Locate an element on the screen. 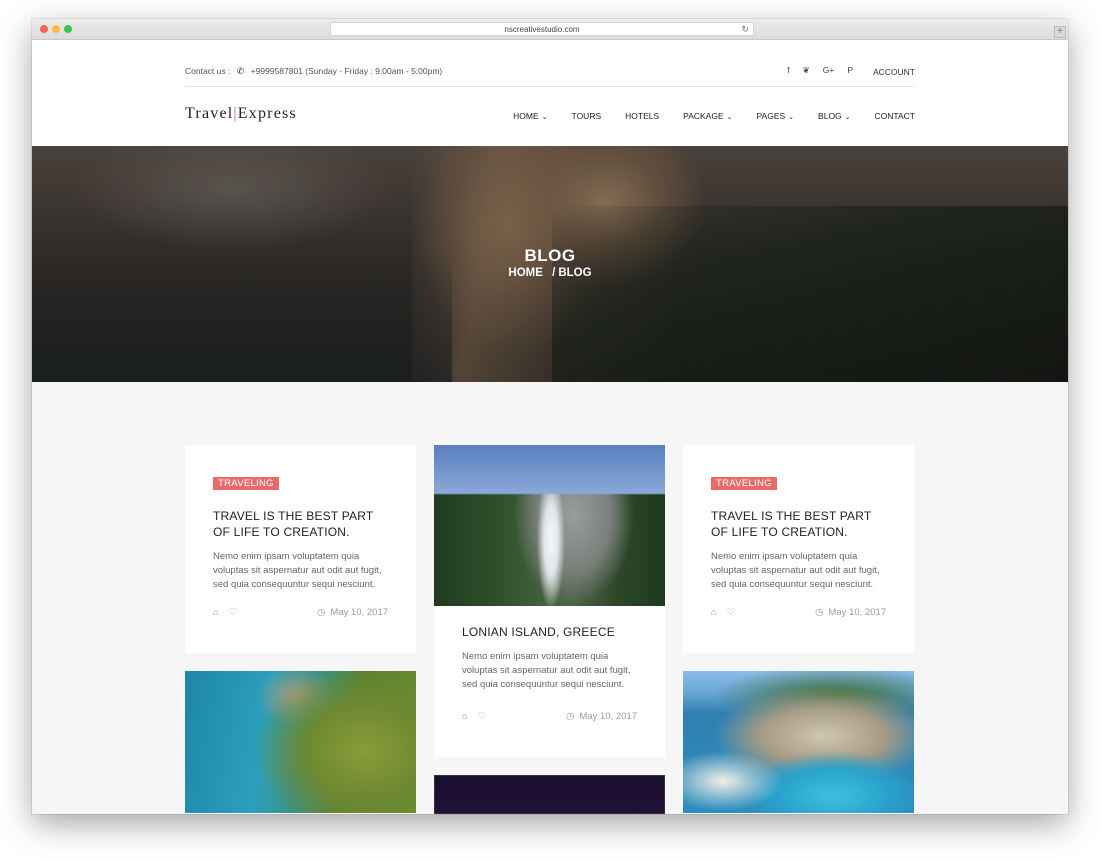  night-sky-image is located at coordinates (549, 794).